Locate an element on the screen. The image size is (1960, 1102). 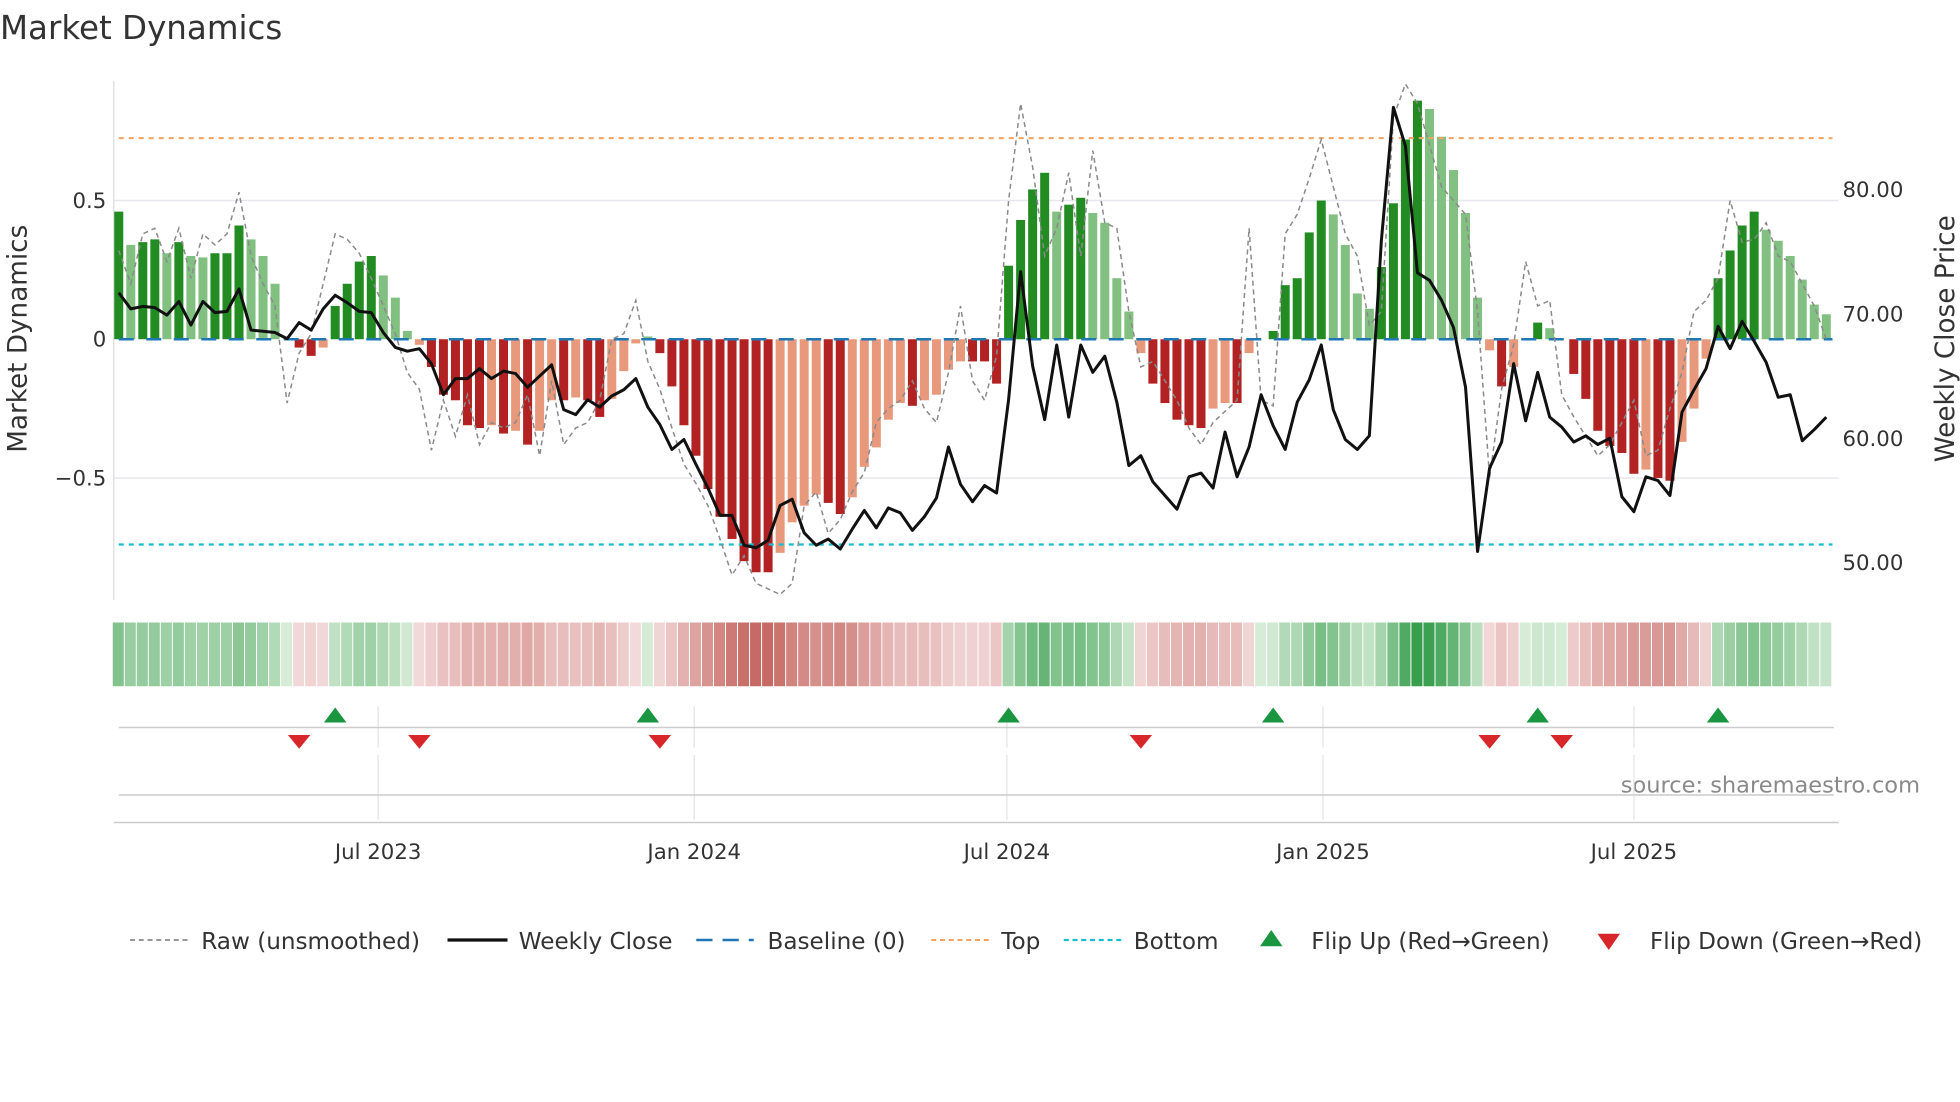
x-tick-label: Jul 2023 is located at coordinates (377, 852).